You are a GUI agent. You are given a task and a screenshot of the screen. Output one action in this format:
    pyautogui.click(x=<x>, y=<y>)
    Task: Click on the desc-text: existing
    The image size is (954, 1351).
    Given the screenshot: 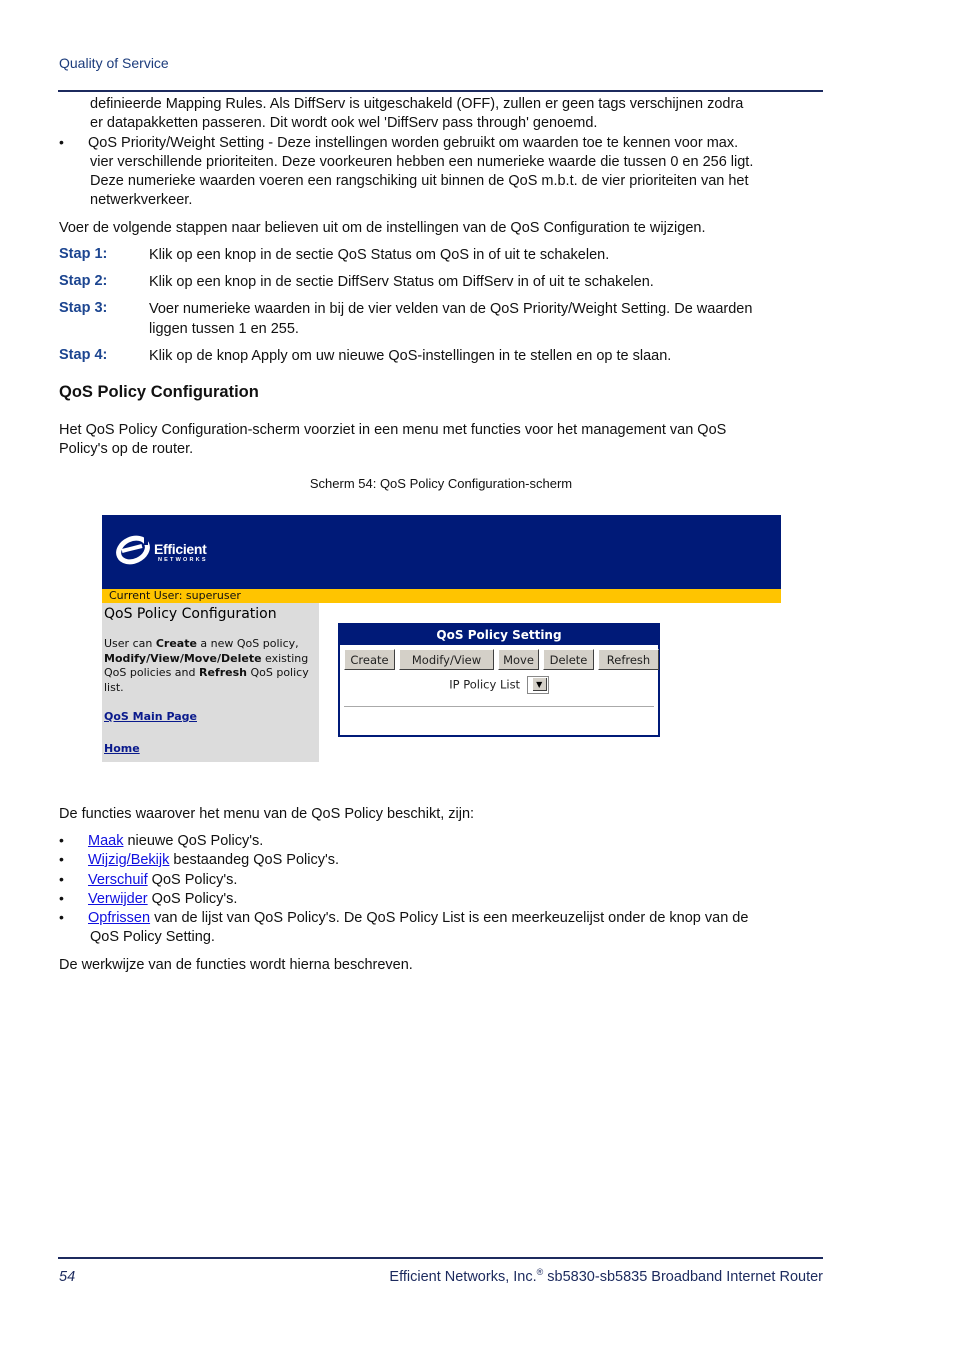 What is the action you would take?
    pyautogui.click(x=285, y=658)
    